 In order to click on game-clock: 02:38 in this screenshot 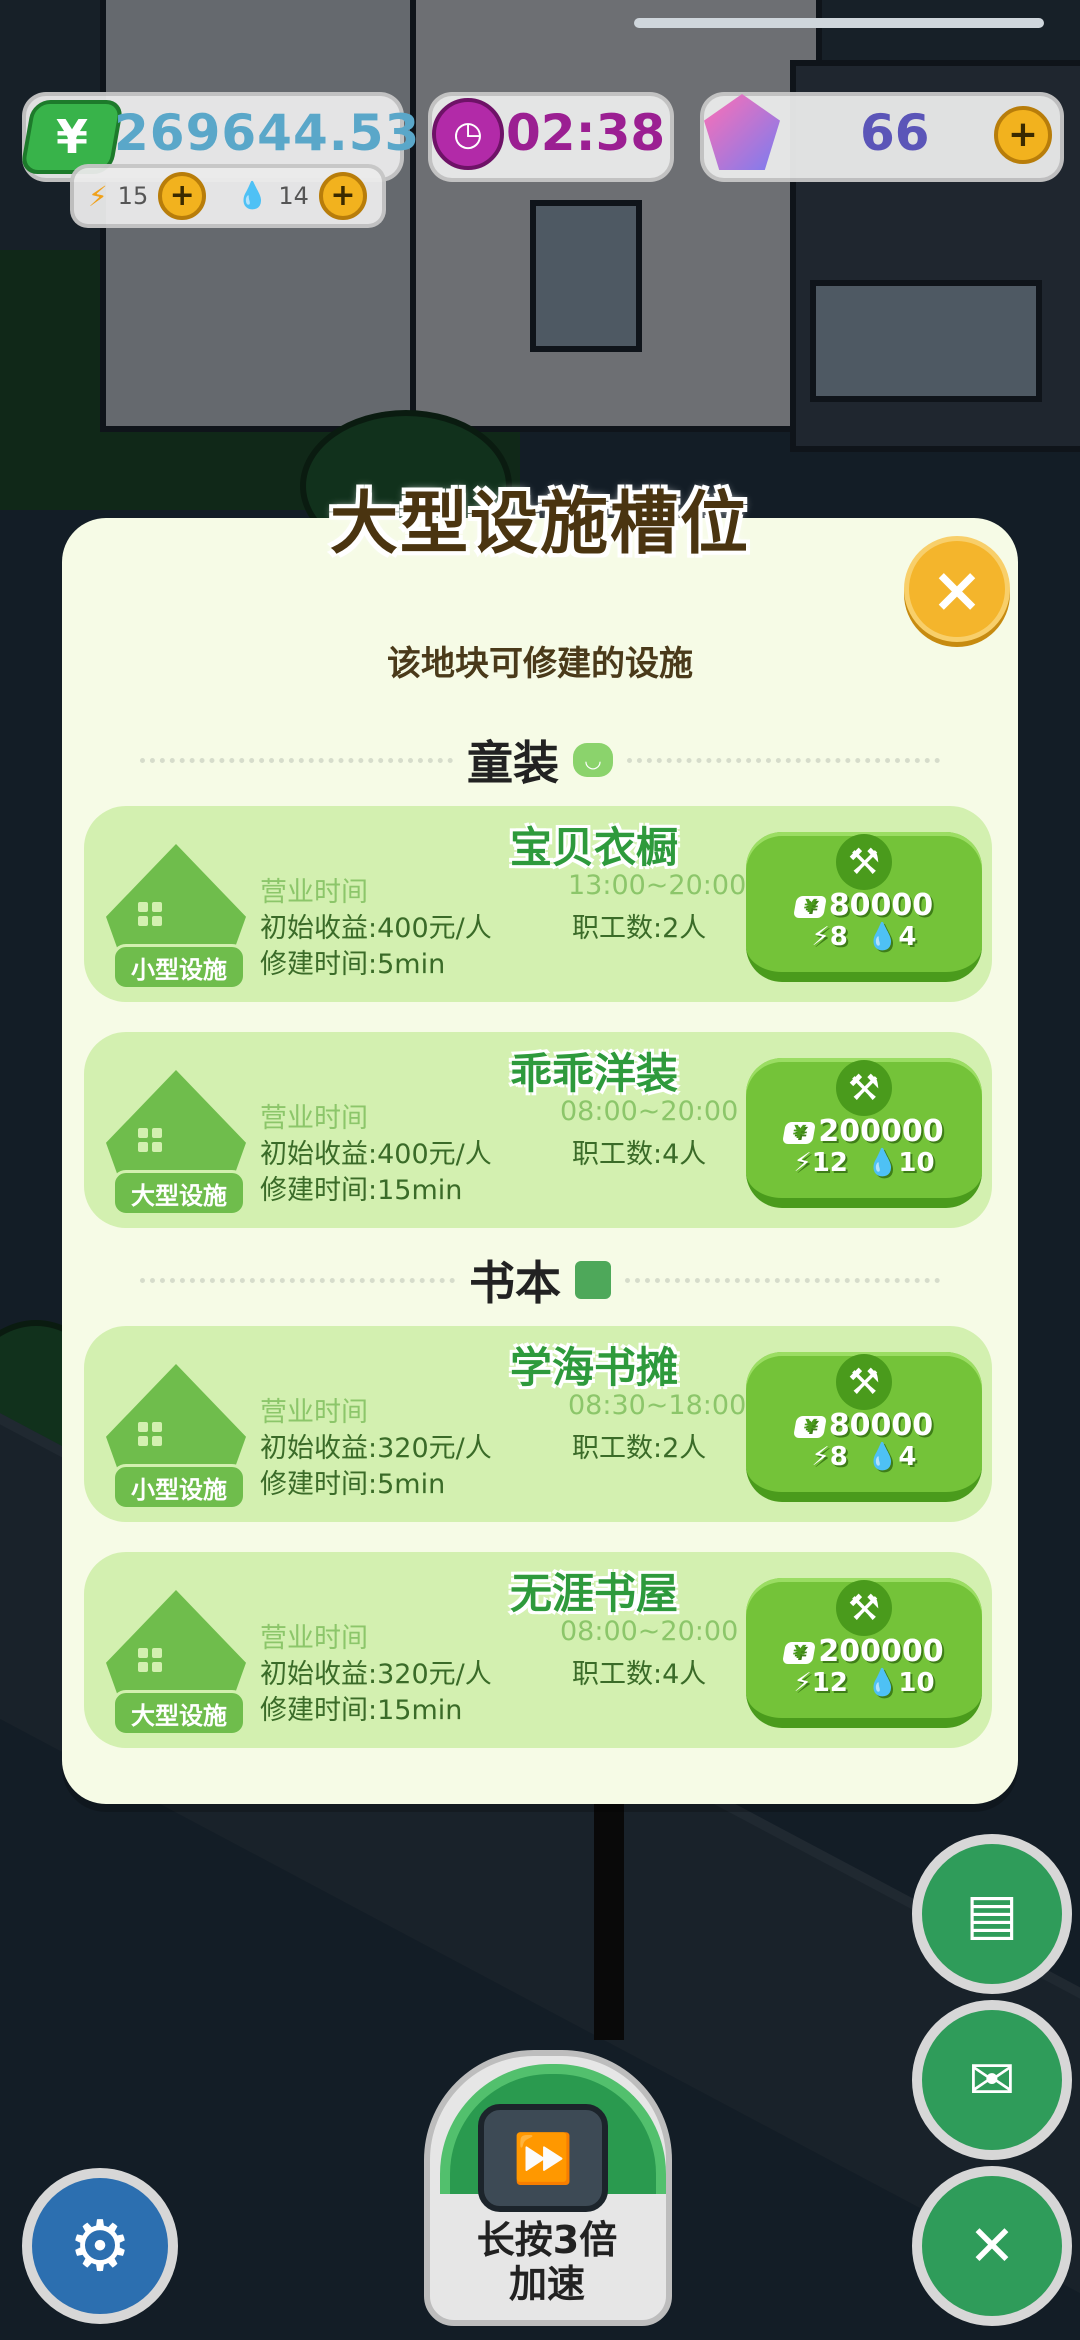, I will do `click(586, 133)`.